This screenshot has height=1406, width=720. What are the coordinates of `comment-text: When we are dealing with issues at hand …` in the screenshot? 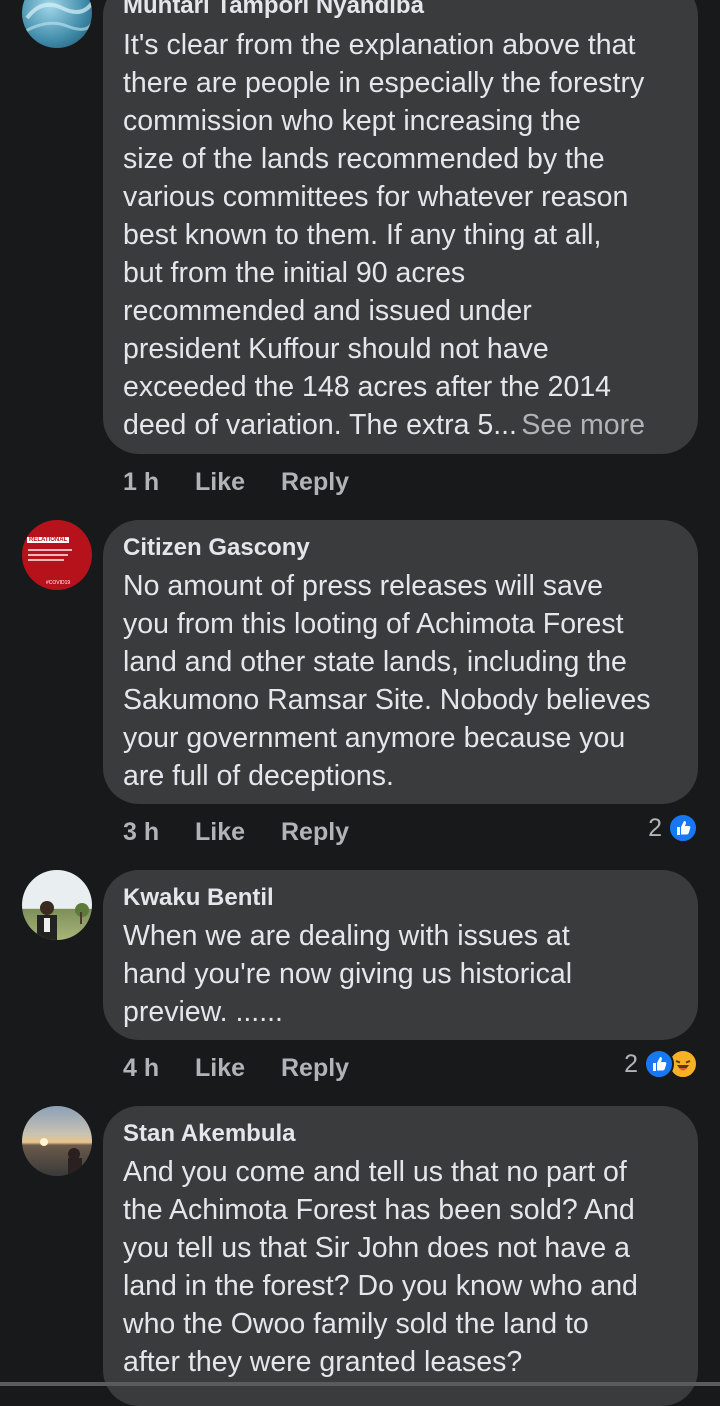 It's located at (348, 974).